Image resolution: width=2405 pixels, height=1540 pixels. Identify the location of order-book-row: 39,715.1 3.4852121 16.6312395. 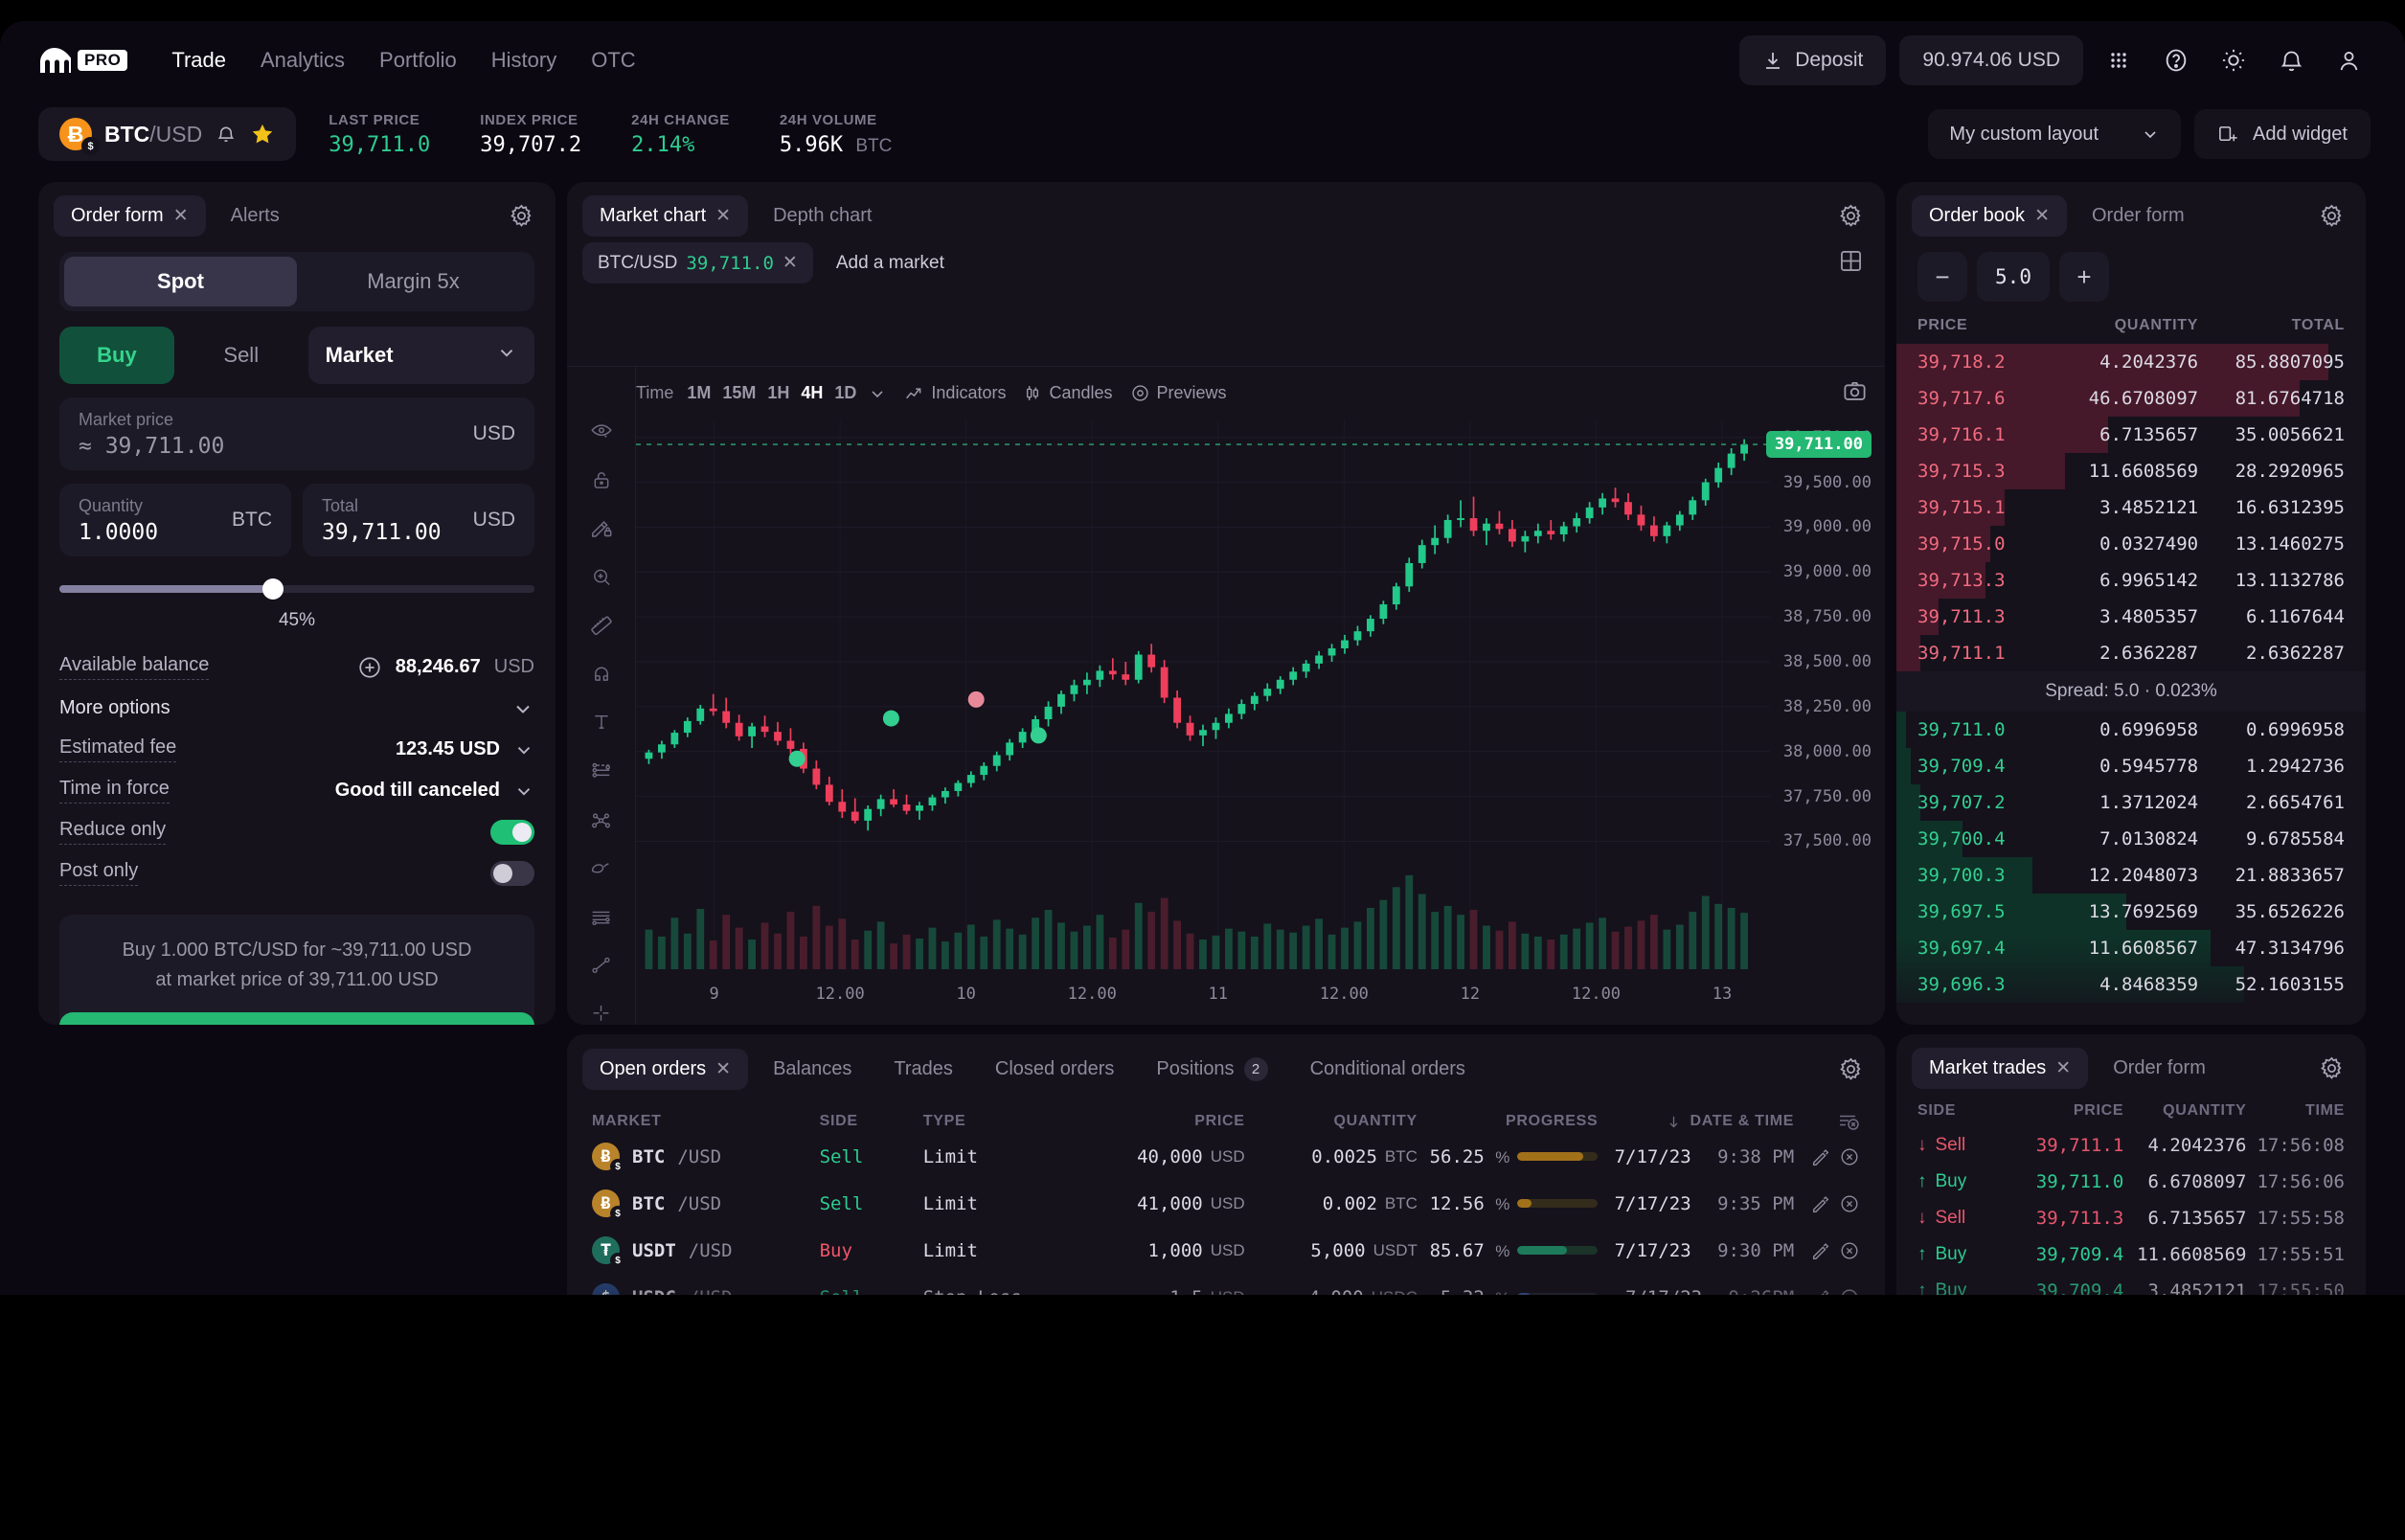
(2131, 507).